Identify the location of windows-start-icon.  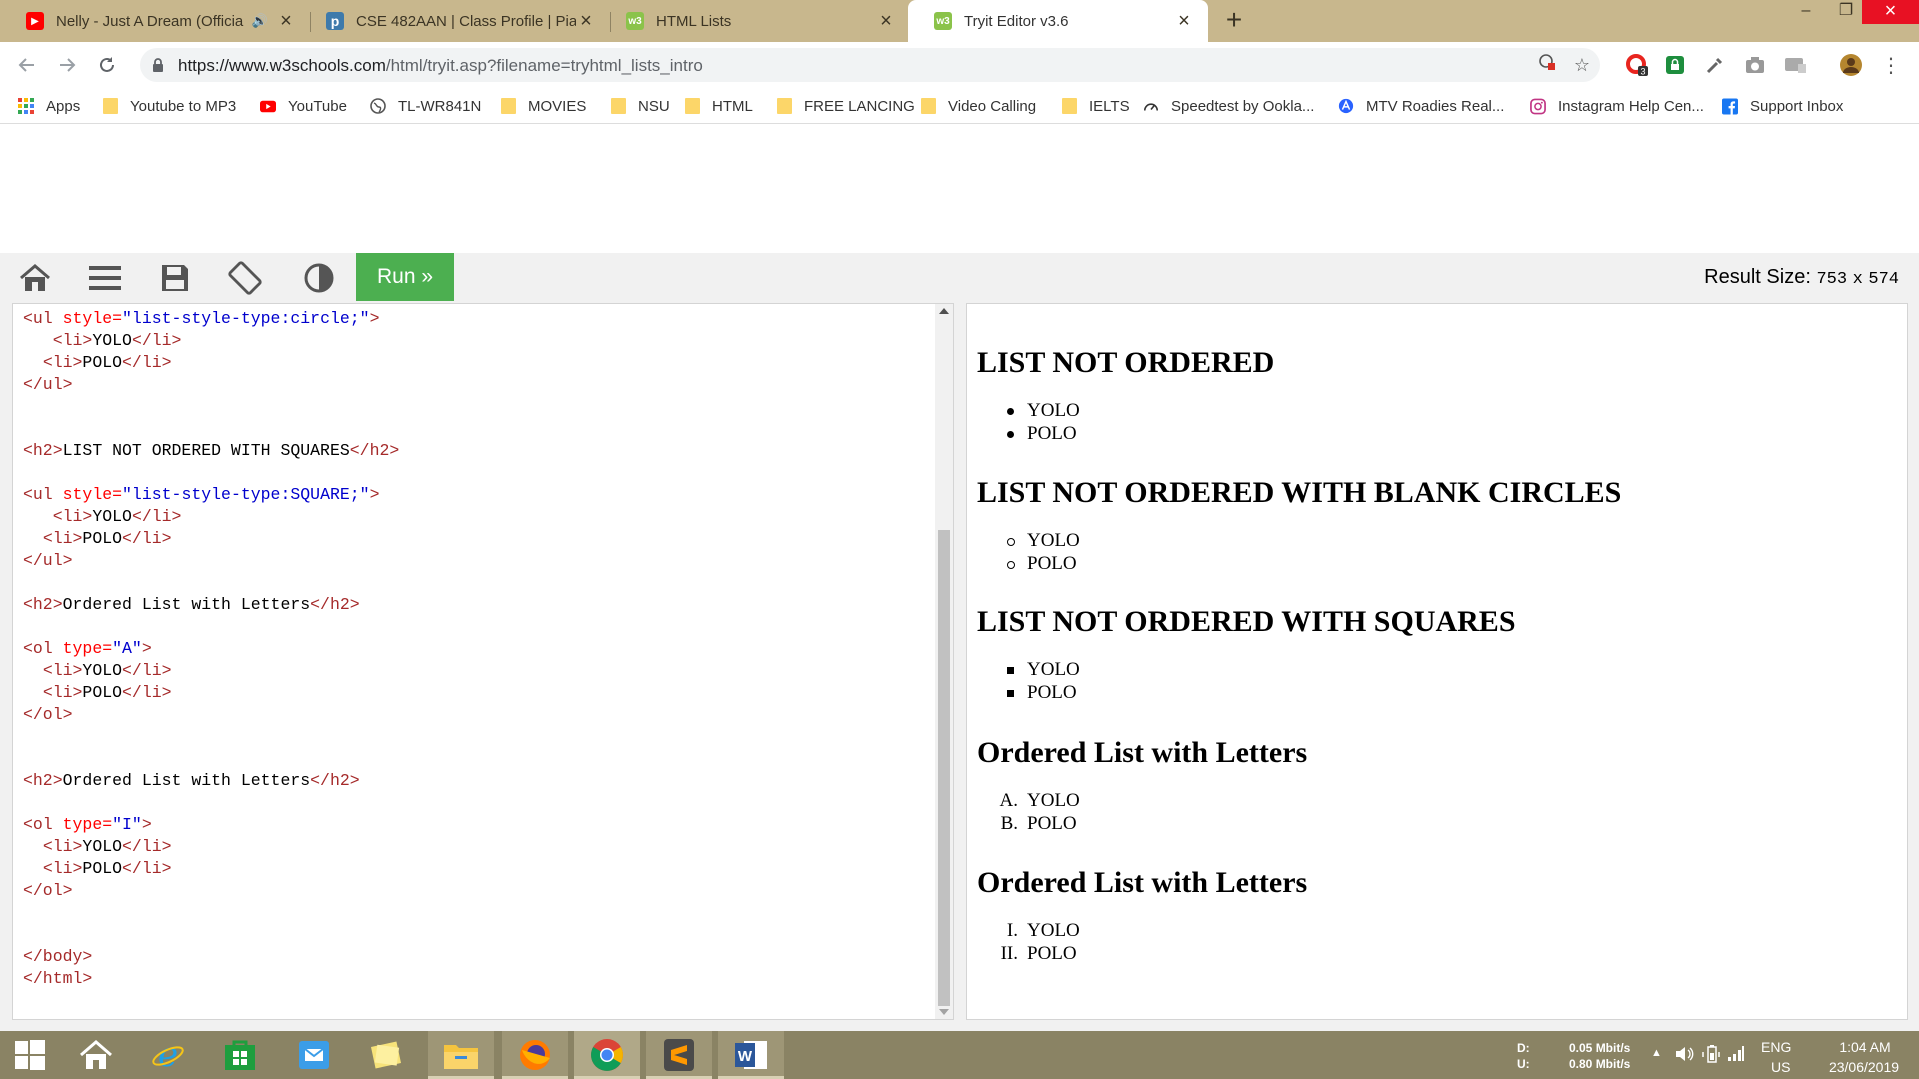
(30, 1055).